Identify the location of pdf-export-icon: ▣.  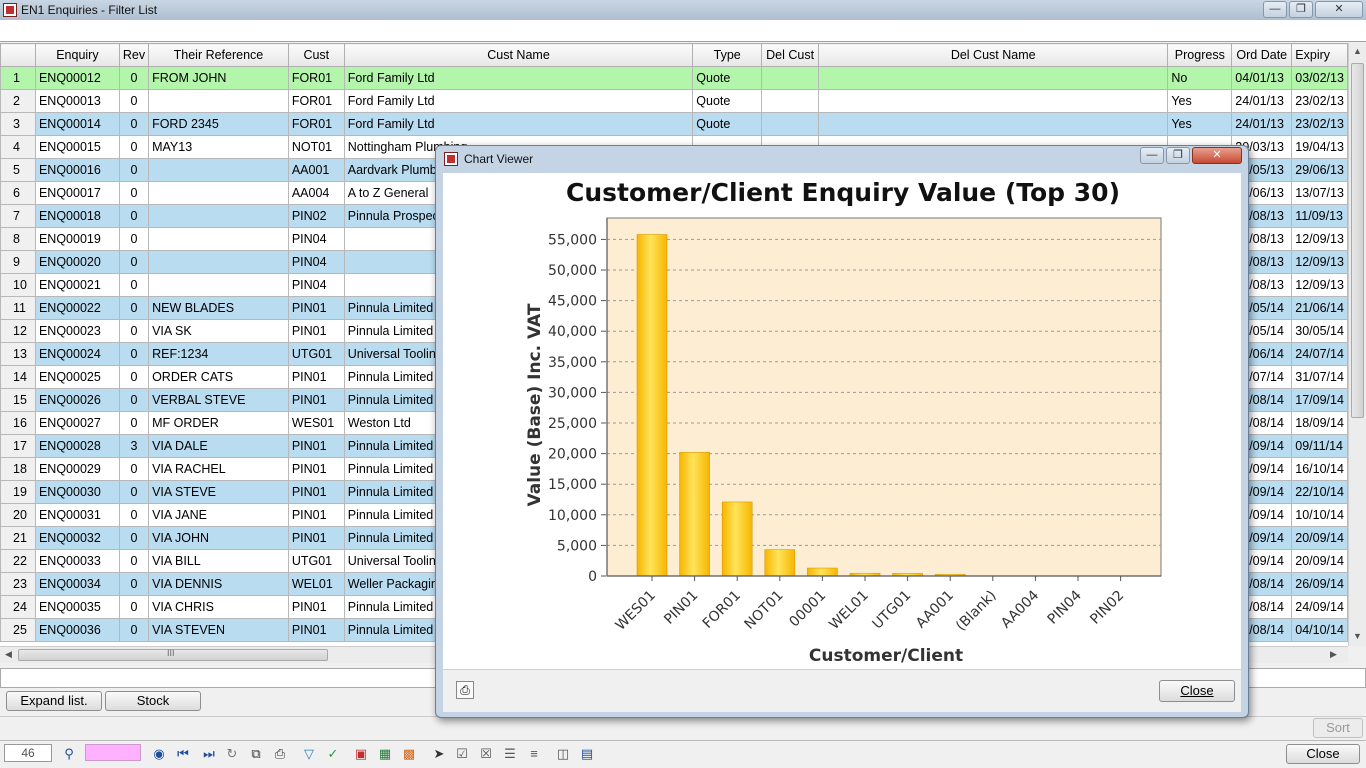
(361, 754).